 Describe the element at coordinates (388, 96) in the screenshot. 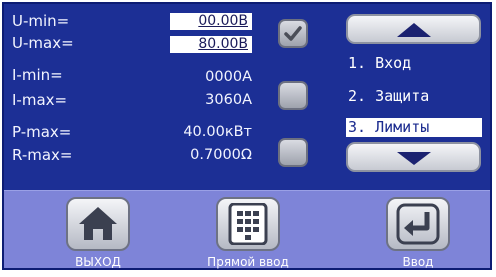

I see `menu-item-protection: 2. Защита` at that location.